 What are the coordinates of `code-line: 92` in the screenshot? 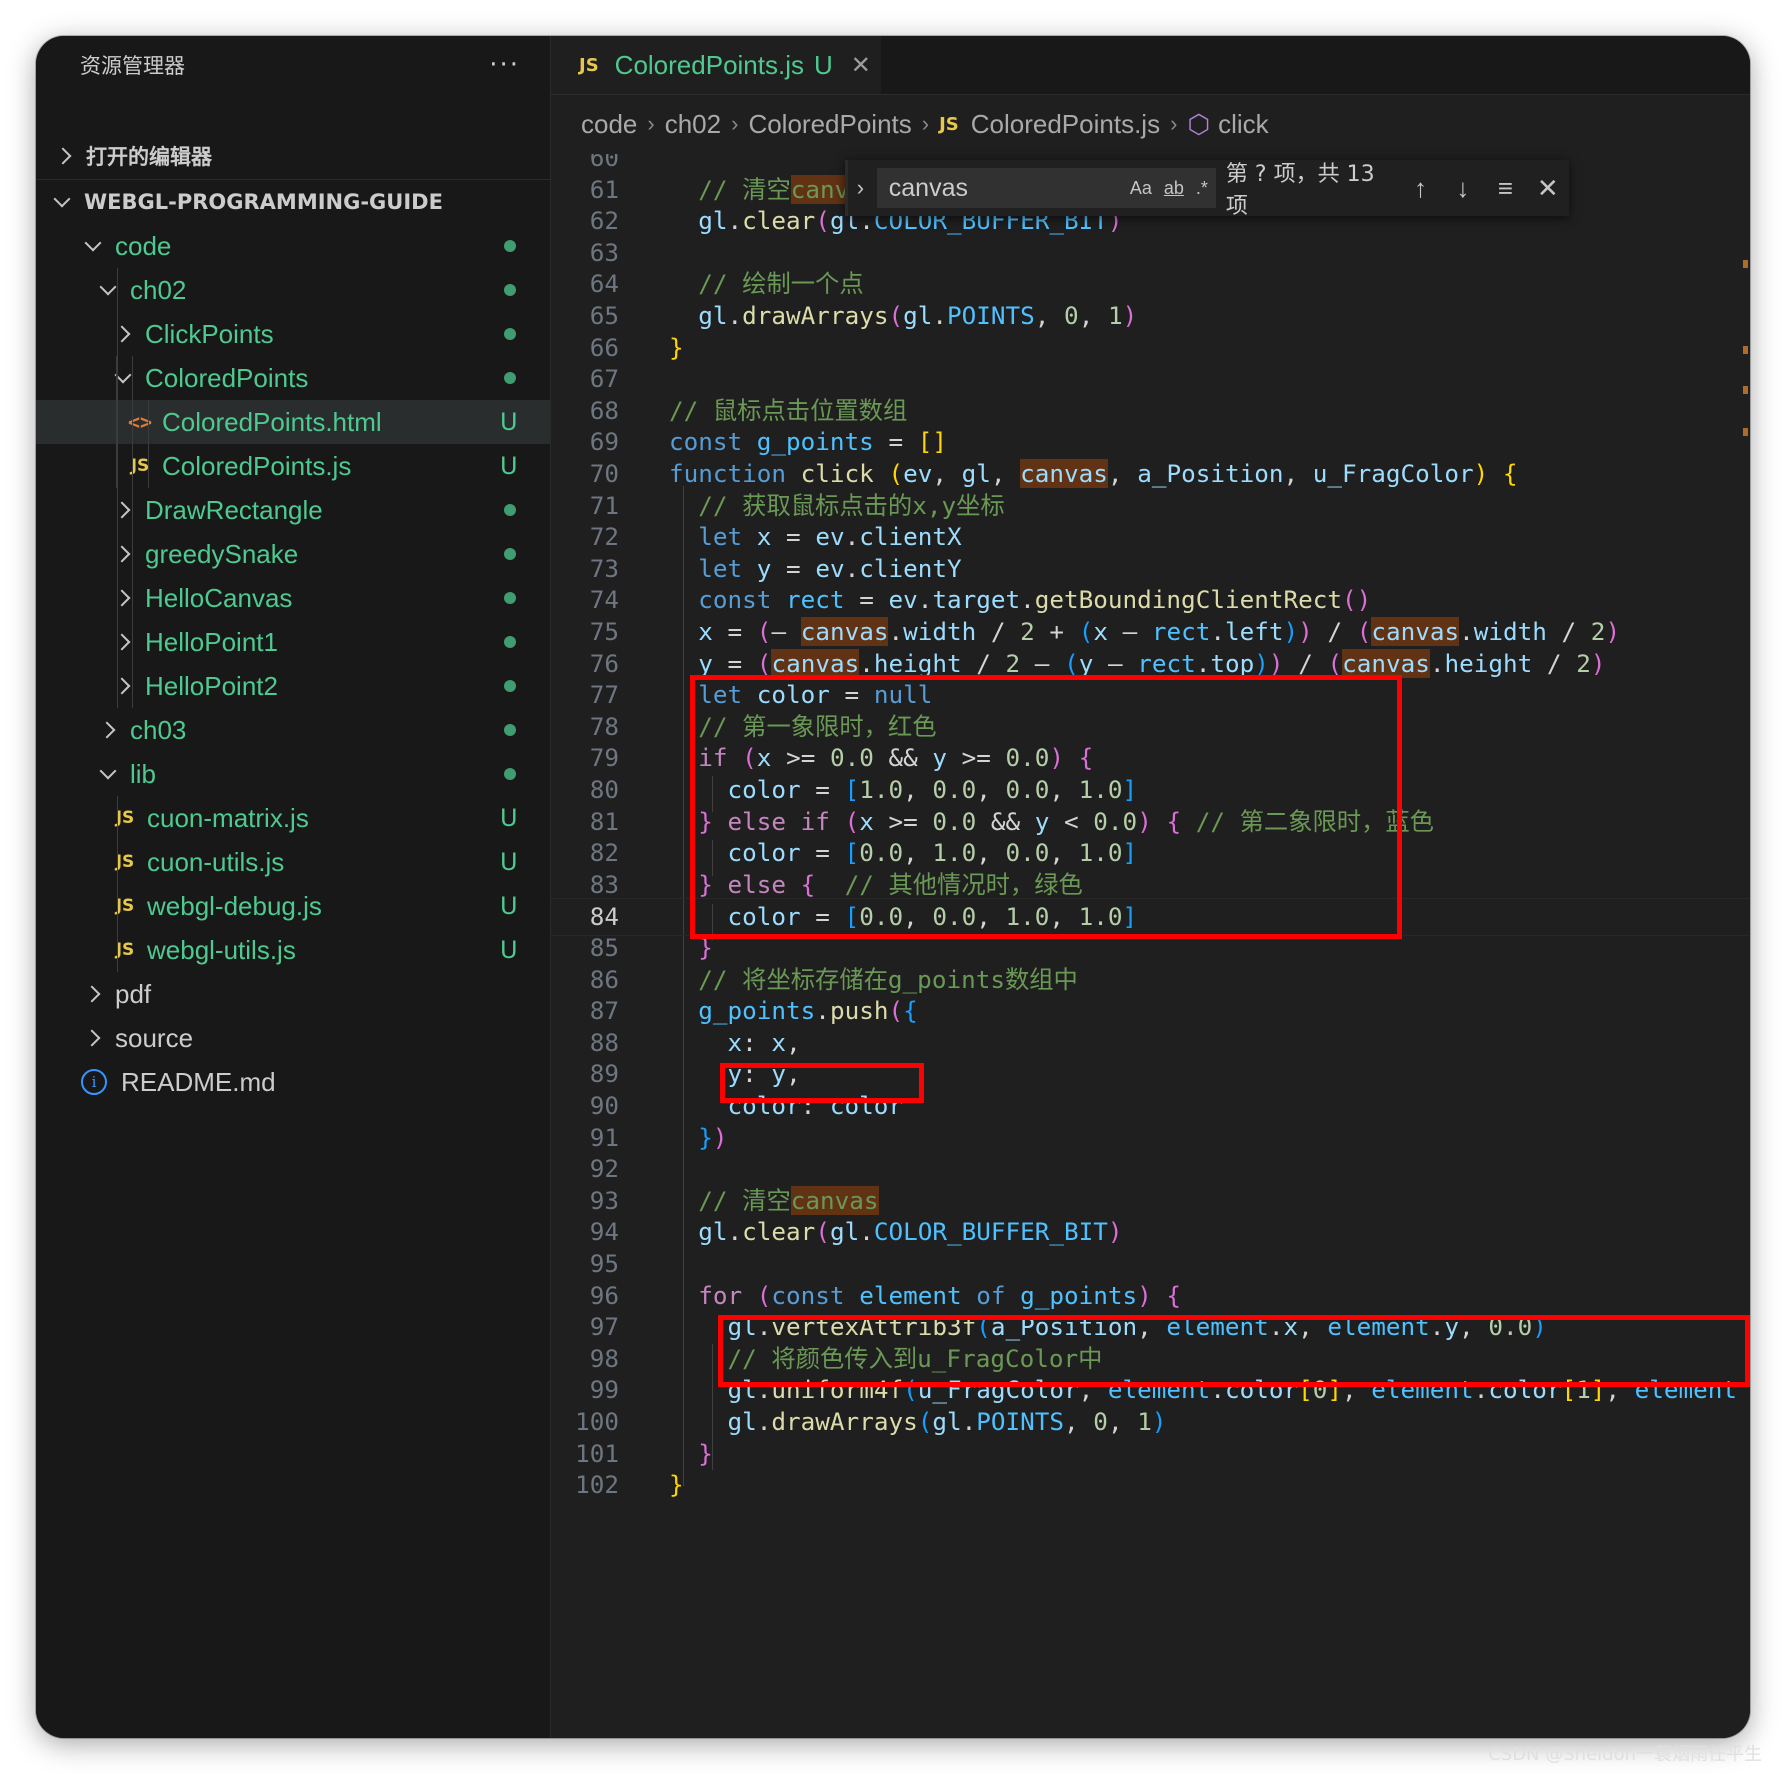 It's located at (1150, 1169).